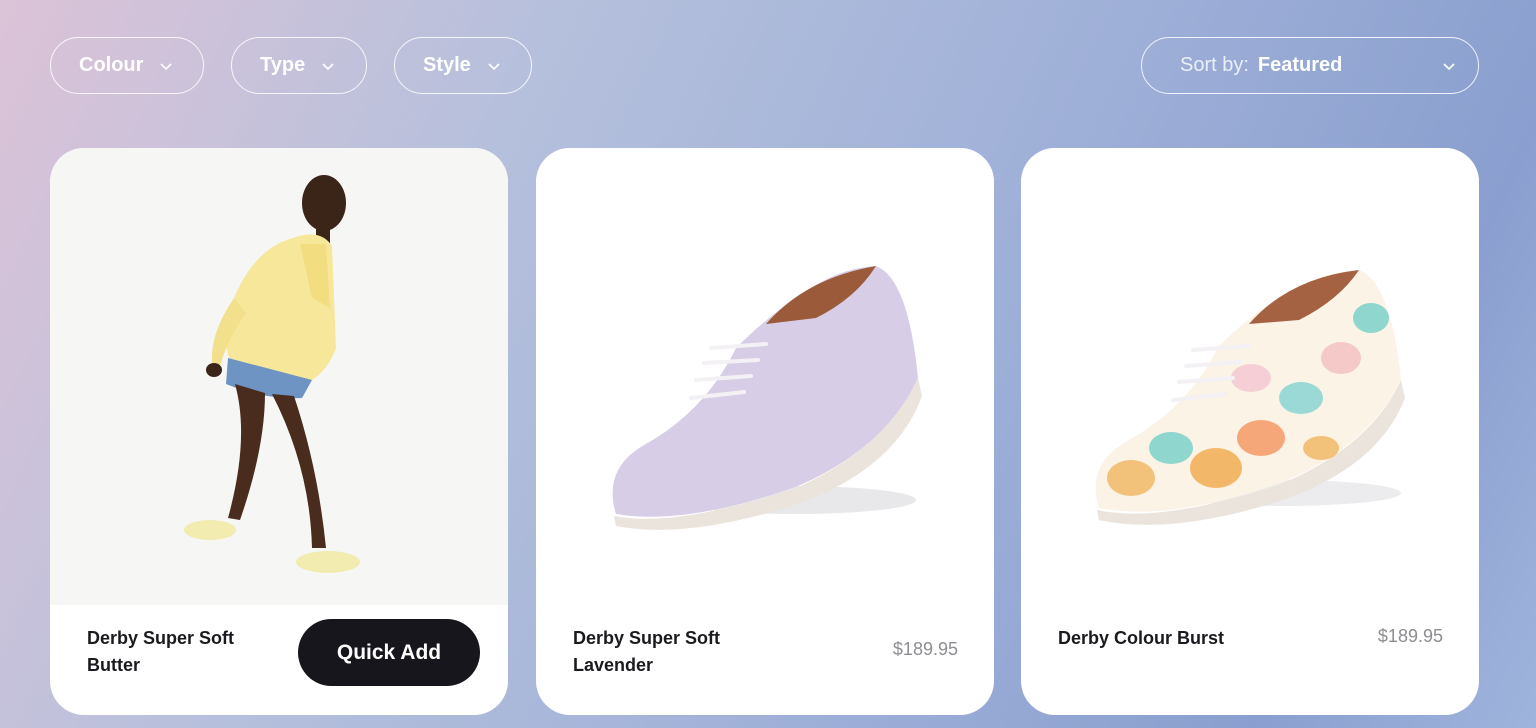 Image resolution: width=1536 pixels, height=728 pixels. Describe the element at coordinates (1153, 638) in the screenshot. I see `product-name: Derby Colour Burst` at that location.